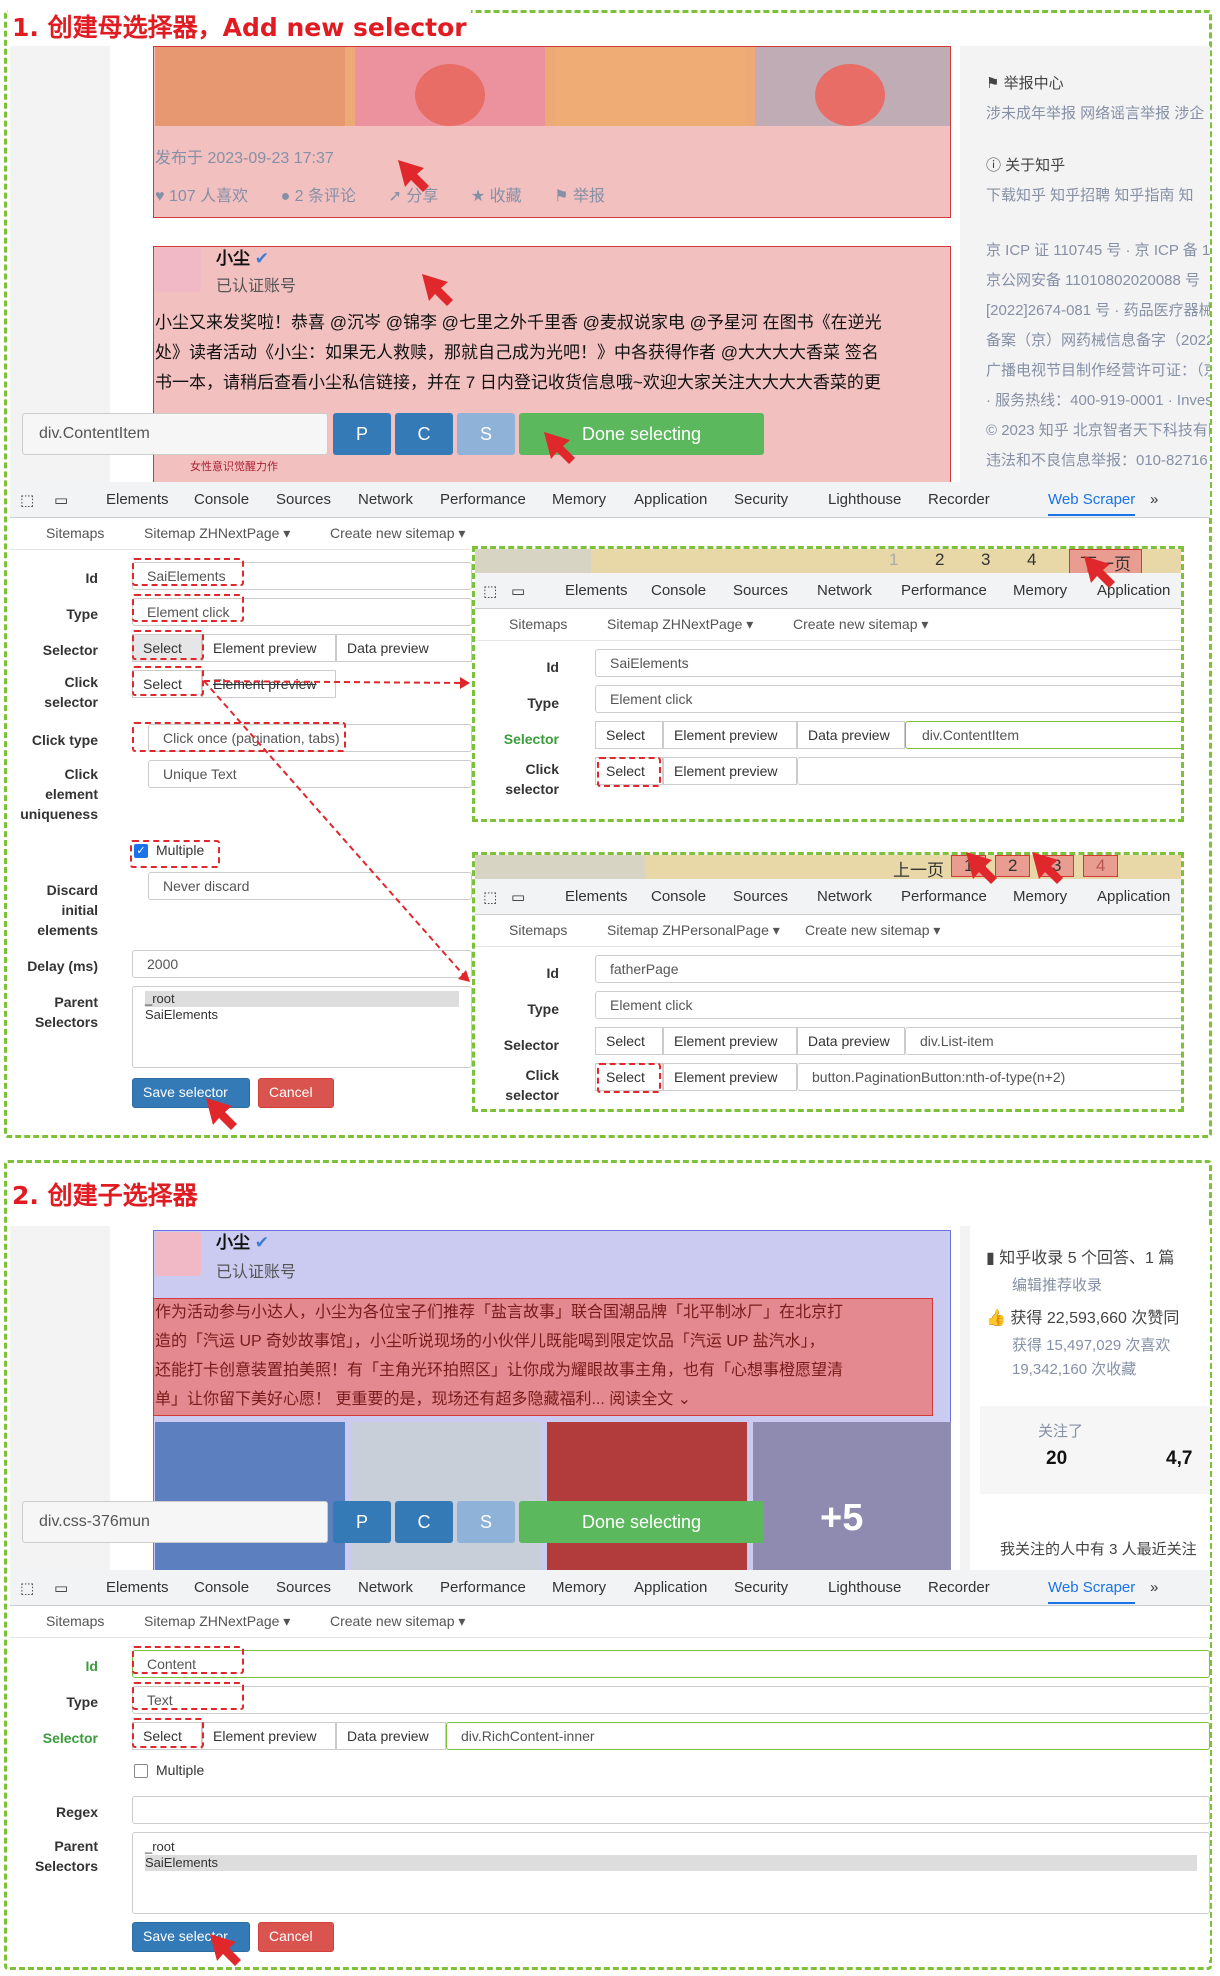 The width and height of the screenshot is (1220, 1976). What do you see at coordinates (1043, 1041) in the screenshot?
I see `selector-input: div.List-item` at bounding box center [1043, 1041].